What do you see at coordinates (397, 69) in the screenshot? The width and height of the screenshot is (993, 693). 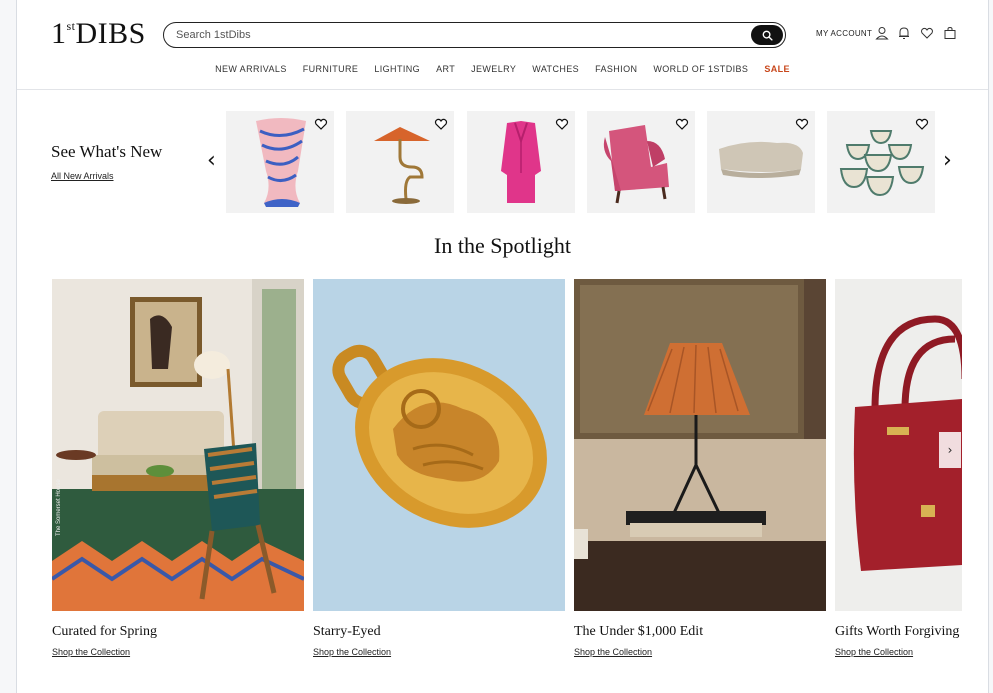 I see `nav-item-lighting: LIGHTING` at bounding box center [397, 69].